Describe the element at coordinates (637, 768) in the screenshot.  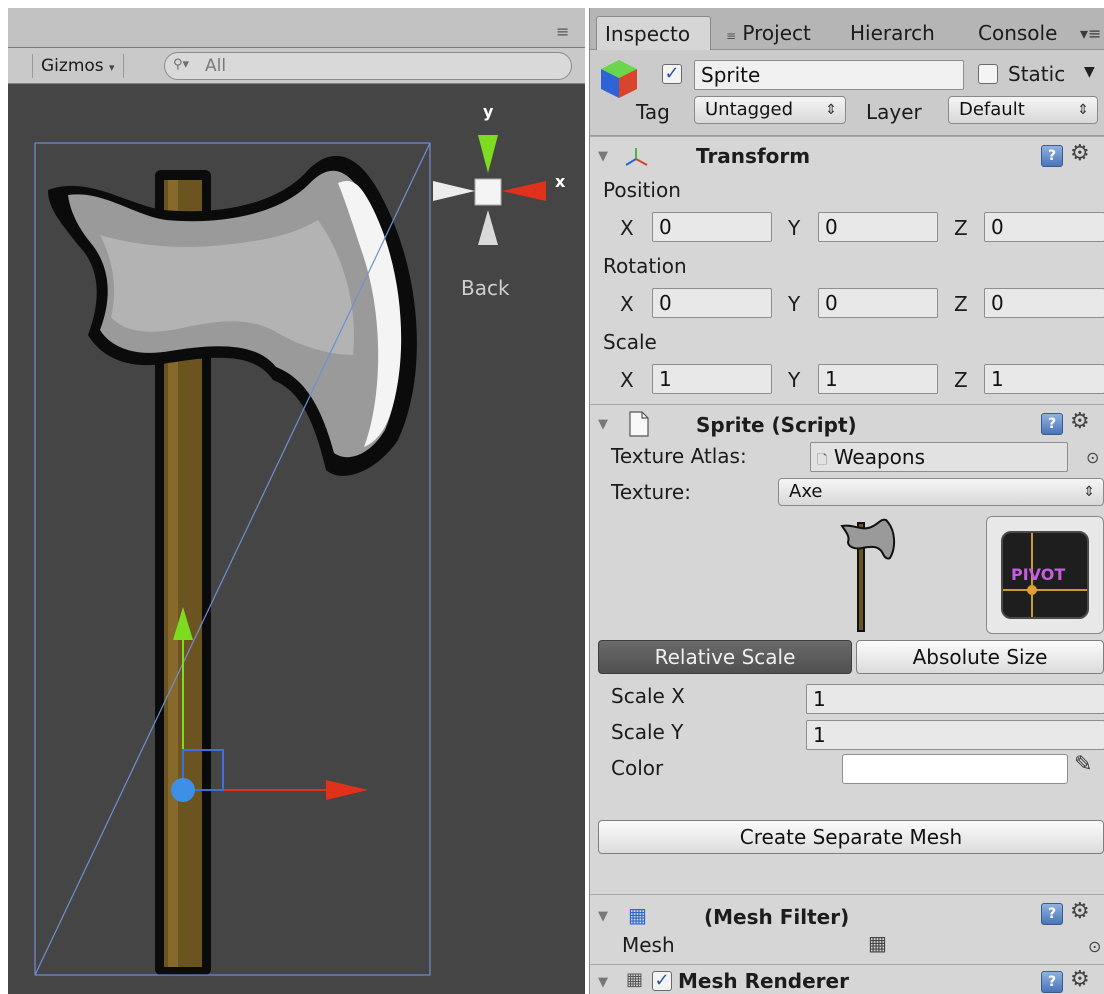
I see `color-label: Color` at that location.